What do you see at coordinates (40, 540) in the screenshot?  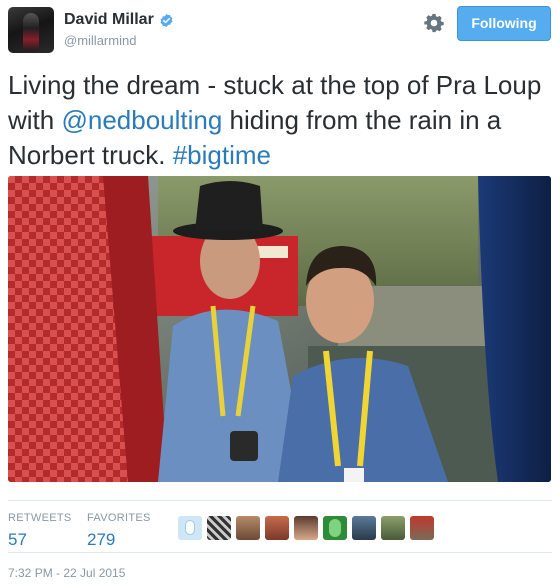 I see `retweets-count: 57` at bounding box center [40, 540].